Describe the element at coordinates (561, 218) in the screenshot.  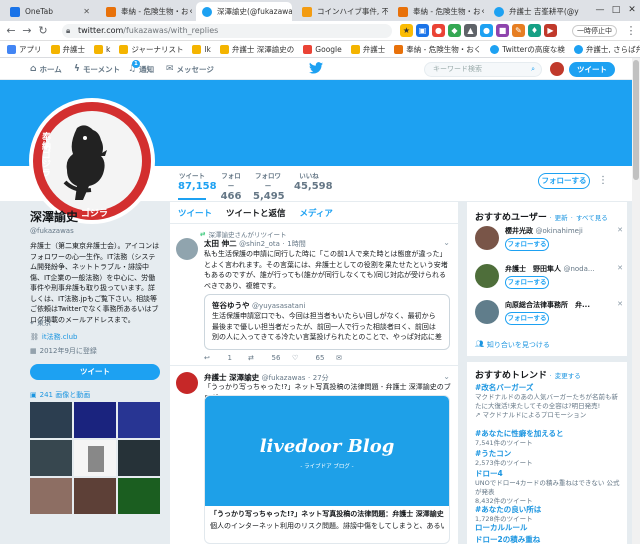
I see `refresh-link: 更新` at that location.